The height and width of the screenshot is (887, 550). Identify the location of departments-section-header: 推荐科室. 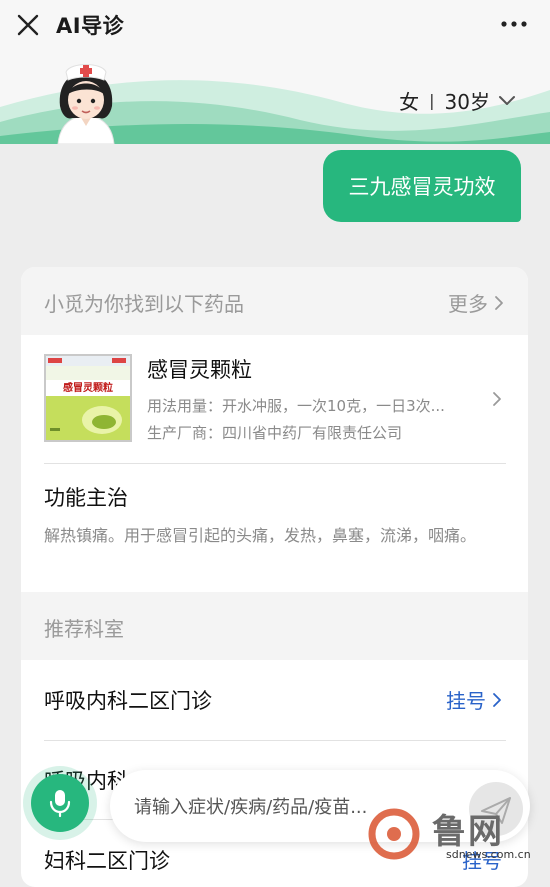
(274, 626).